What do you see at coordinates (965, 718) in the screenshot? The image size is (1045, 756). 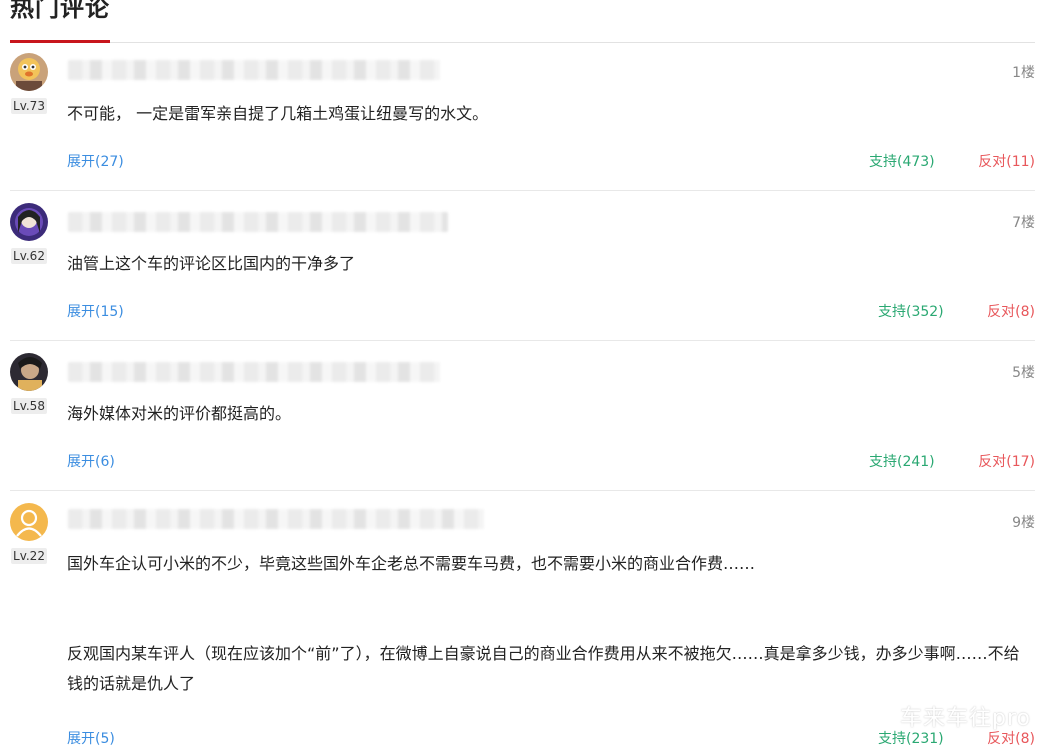 I see `watermark: 车来车往pro` at bounding box center [965, 718].